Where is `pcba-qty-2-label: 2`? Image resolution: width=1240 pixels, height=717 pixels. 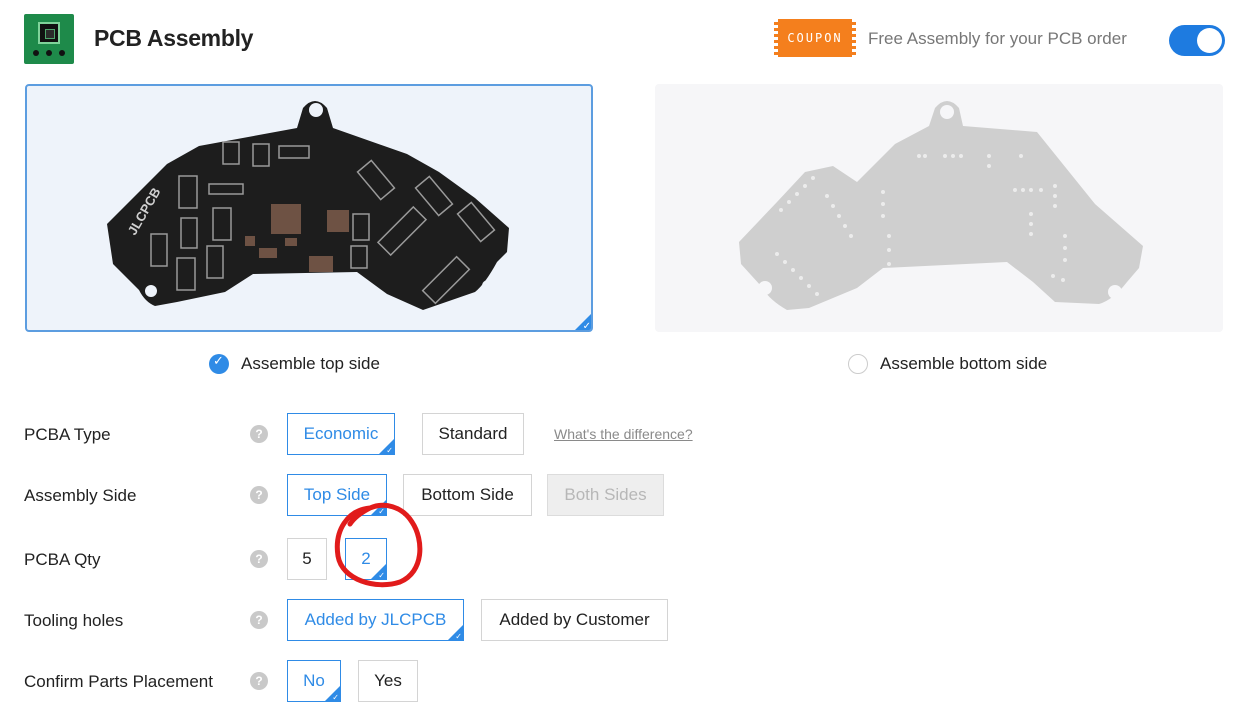 pcba-qty-2-label: 2 is located at coordinates (366, 558).